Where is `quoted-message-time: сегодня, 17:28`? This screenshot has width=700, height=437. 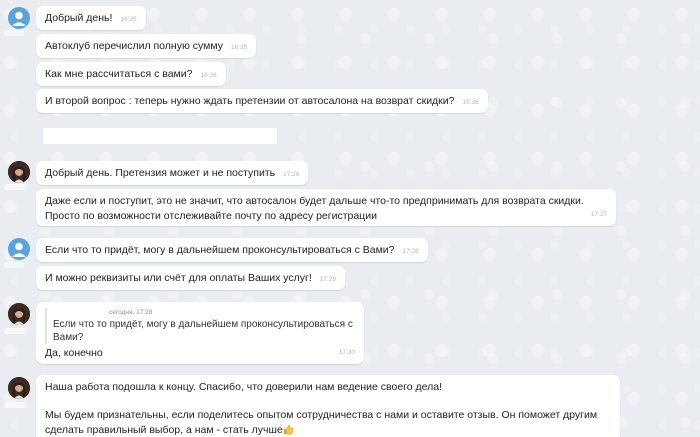
quoted-message-time: сегодня, 17:28 is located at coordinates (131, 312).